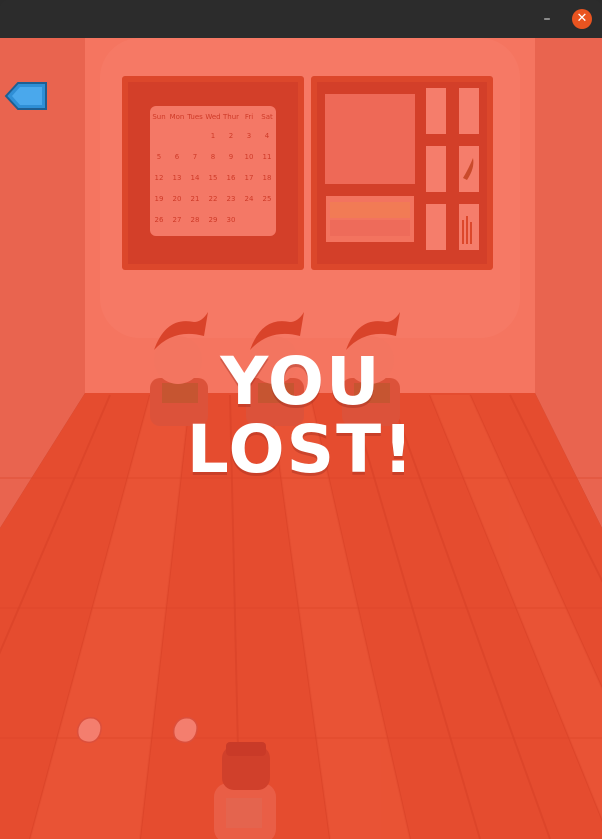 Image resolution: width=602 pixels, height=839 pixels. Describe the element at coordinates (231, 220) in the screenshot. I see `calendar-day: 30` at that location.